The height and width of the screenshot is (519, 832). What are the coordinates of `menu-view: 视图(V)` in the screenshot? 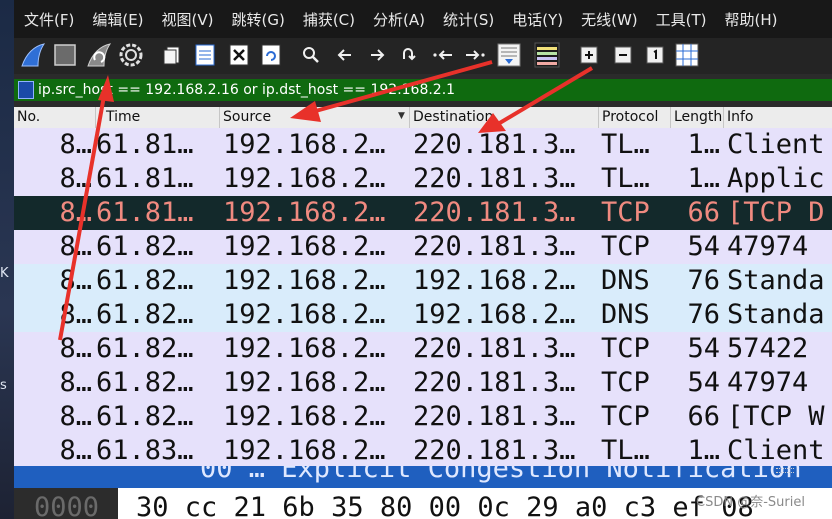 It's located at (187, 19).